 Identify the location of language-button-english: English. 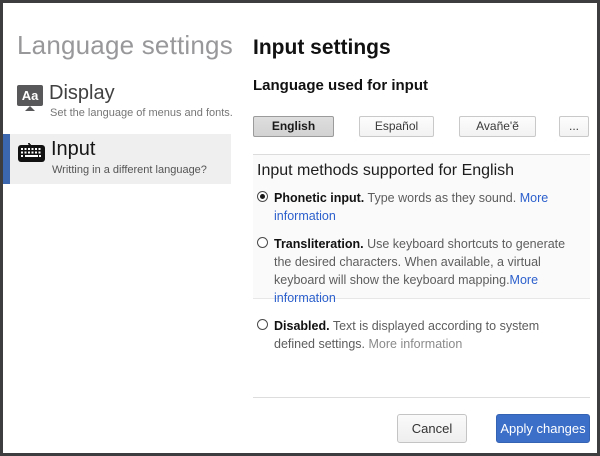
(293, 126).